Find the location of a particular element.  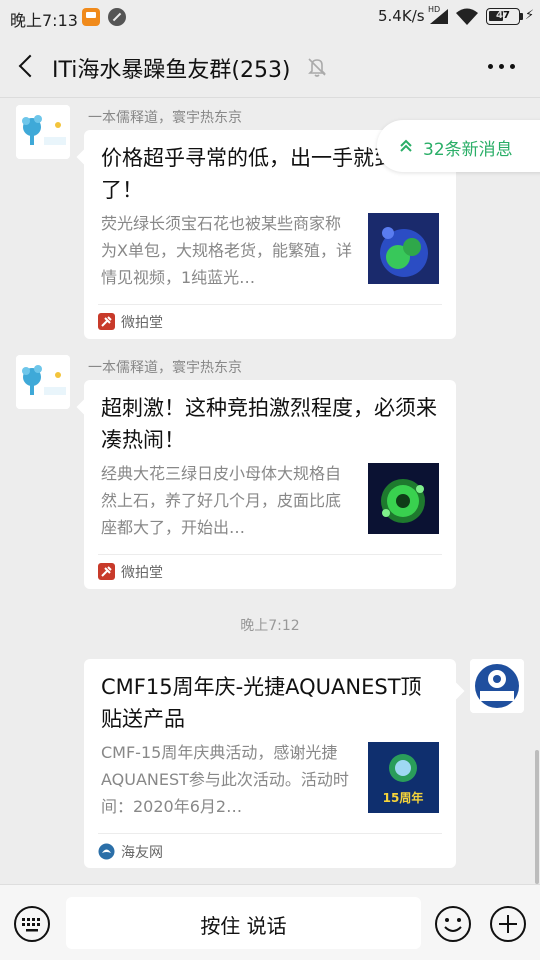

chat-header: ITi海水暴躁鱼友群(253) is located at coordinates (270, 66).